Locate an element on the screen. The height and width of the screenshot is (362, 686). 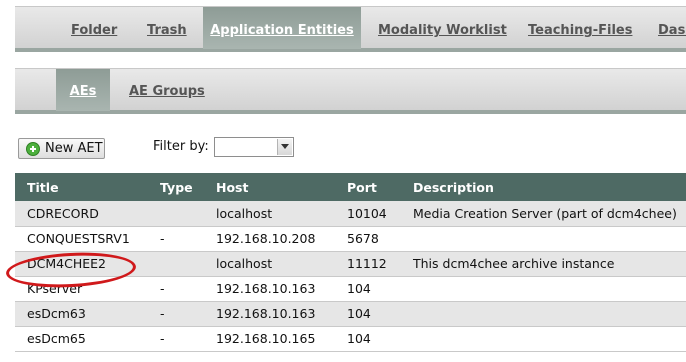
column-header-port: Port is located at coordinates (368, 187).